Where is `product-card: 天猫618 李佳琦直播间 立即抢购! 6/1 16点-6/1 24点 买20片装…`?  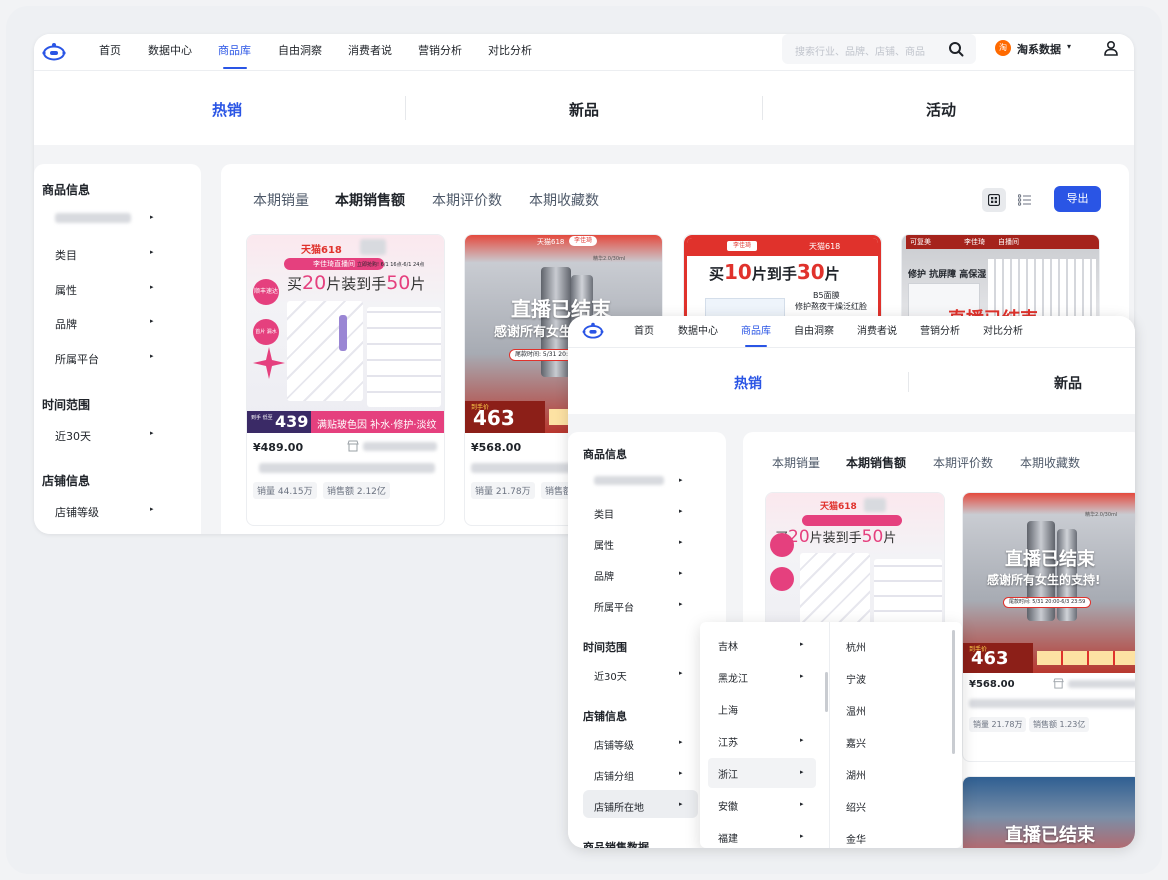
product-card: 天猫618 李佳琦直播间 立即抢购! 6/1 16点-6/1 24点 买20片装… is located at coordinates (345, 380).